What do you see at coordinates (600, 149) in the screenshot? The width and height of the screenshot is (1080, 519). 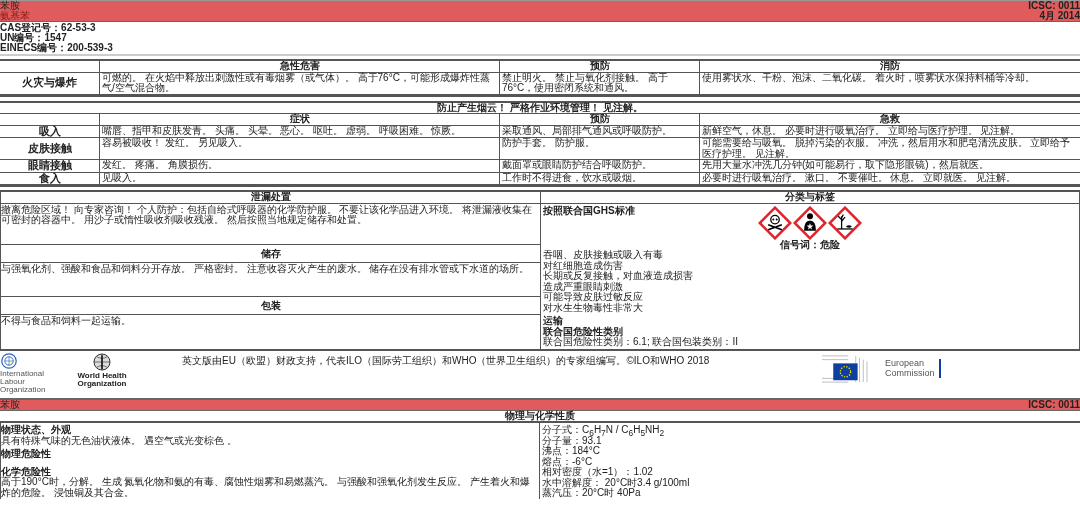 I see `table-cell: 防护手套。 防护服。` at bounding box center [600, 149].